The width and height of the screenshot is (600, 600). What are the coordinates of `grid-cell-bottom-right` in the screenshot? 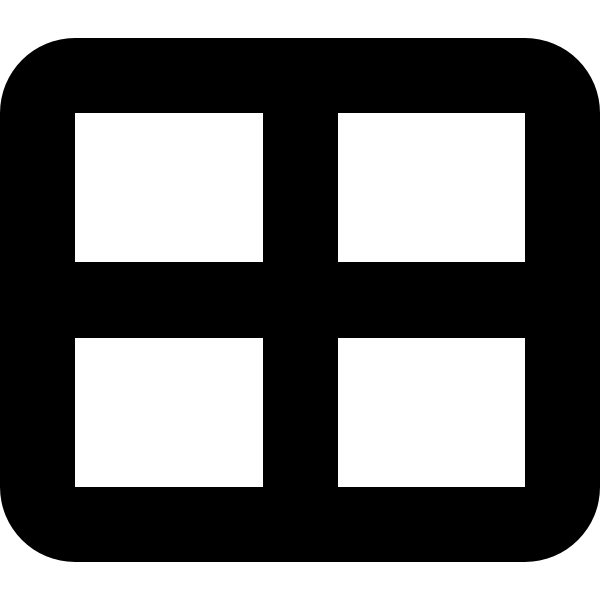 It's located at (431, 412).